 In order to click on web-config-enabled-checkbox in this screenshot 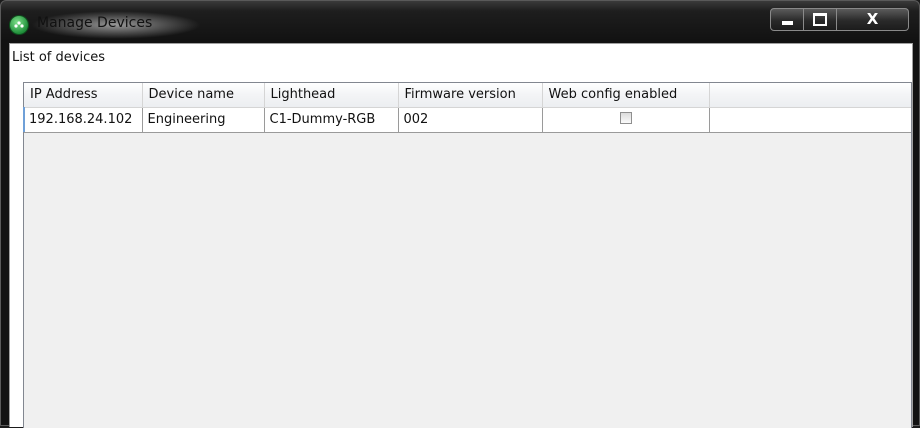, I will do `click(625, 118)`.